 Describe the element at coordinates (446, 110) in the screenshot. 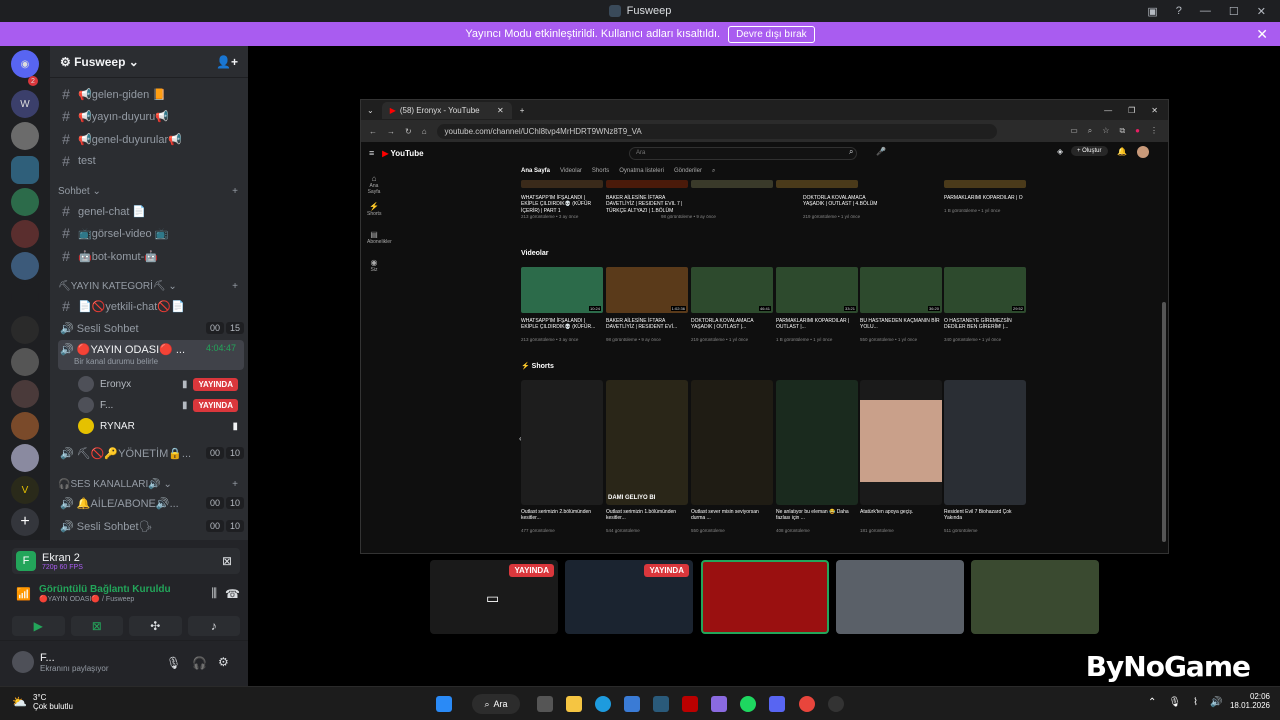

I see `browser-tab: ▶ (58) Eronyx - YouTube ✕` at that location.